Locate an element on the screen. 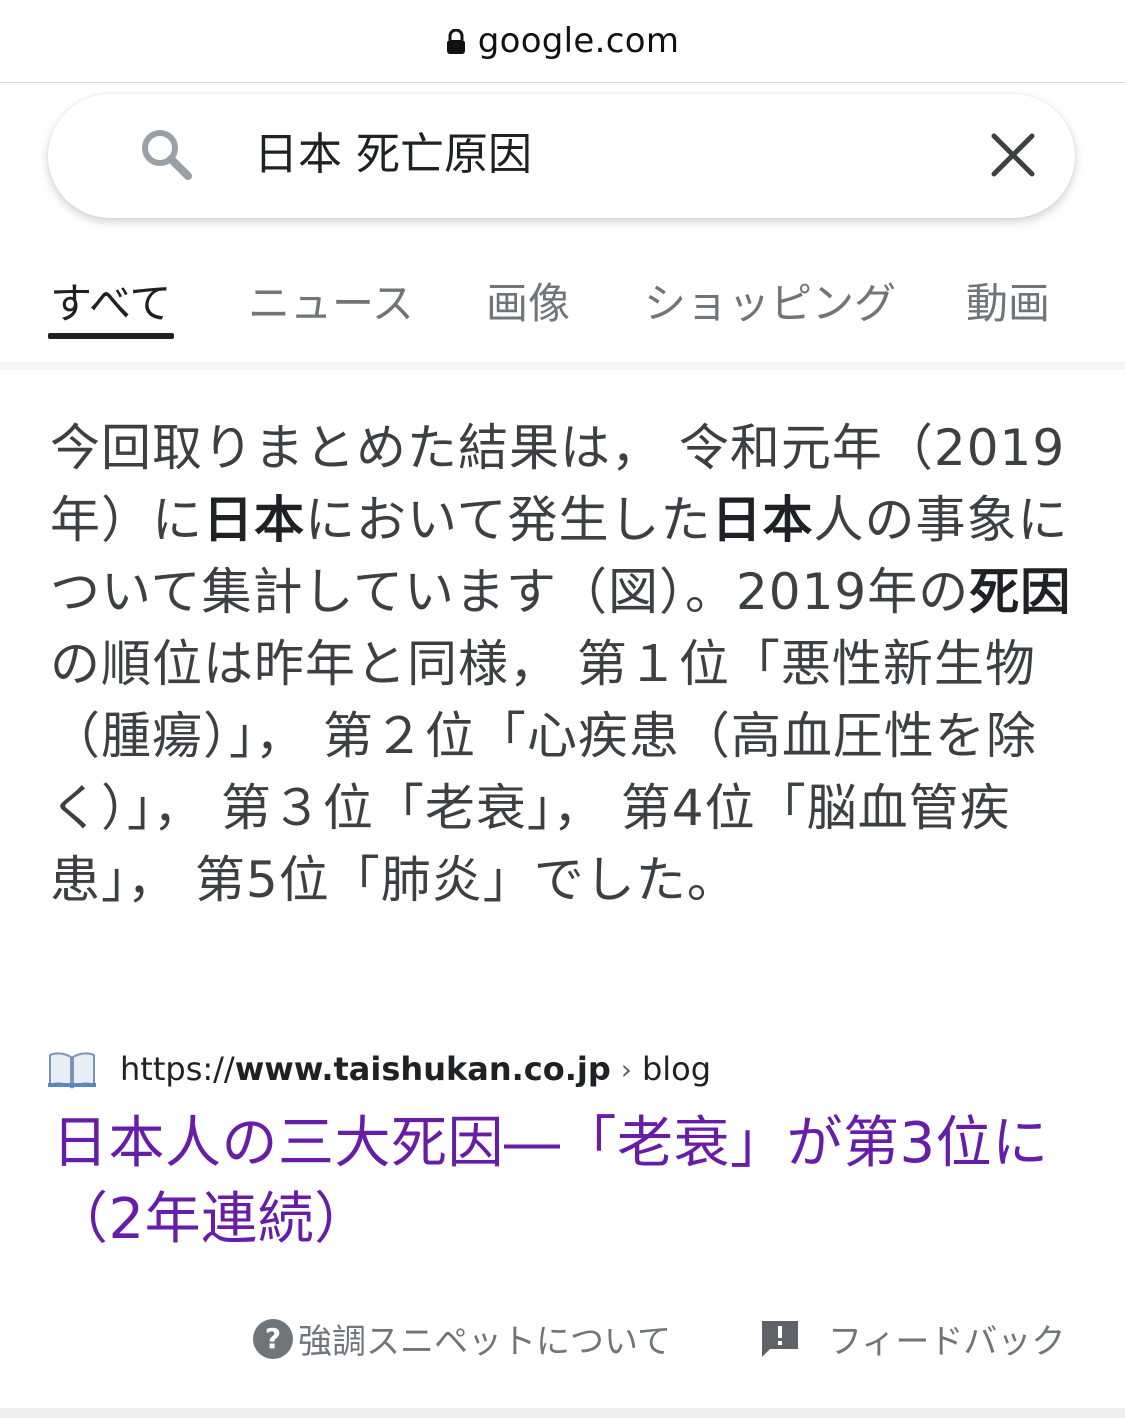 The height and width of the screenshot is (1418, 1125). url-path: blog is located at coordinates (676, 1069).